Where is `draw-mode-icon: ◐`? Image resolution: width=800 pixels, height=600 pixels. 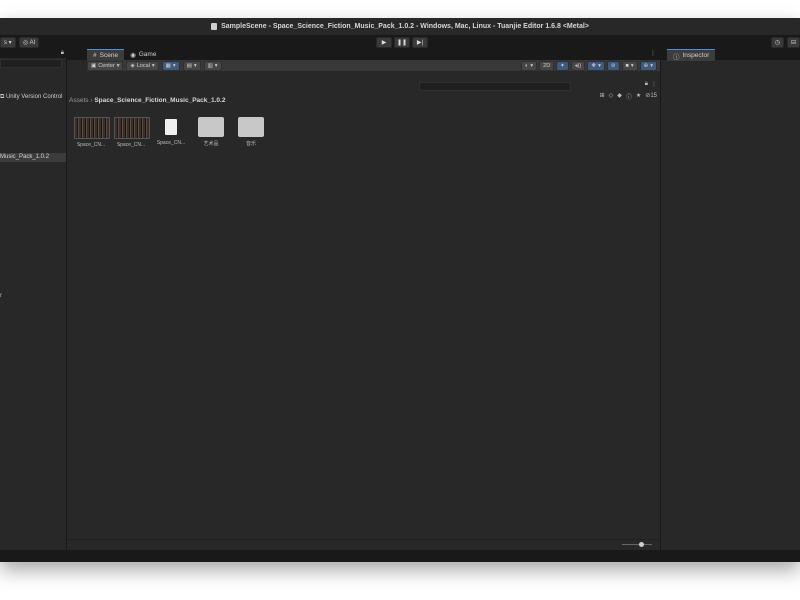
draw-mode-icon: ◐ is located at coordinates (527, 66).